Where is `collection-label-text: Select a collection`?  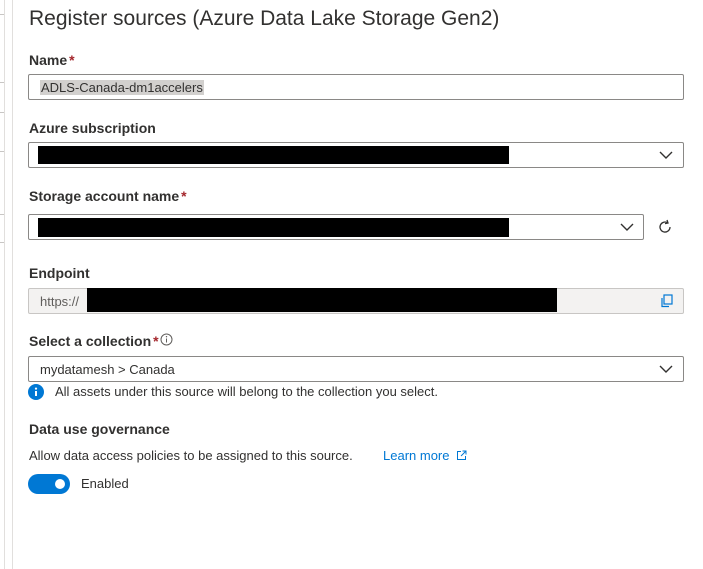
collection-label-text: Select a collection is located at coordinates (90, 341).